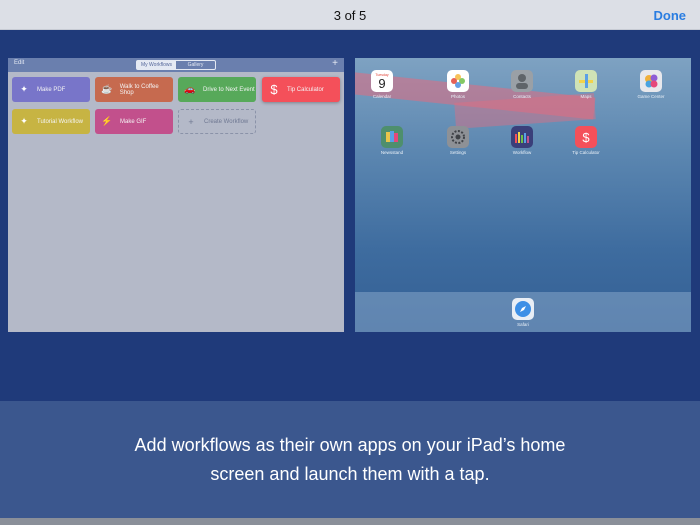 The image size is (700, 525). What do you see at coordinates (523, 324) in the screenshot?
I see `app-label: Safari` at bounding box center [523, 324].